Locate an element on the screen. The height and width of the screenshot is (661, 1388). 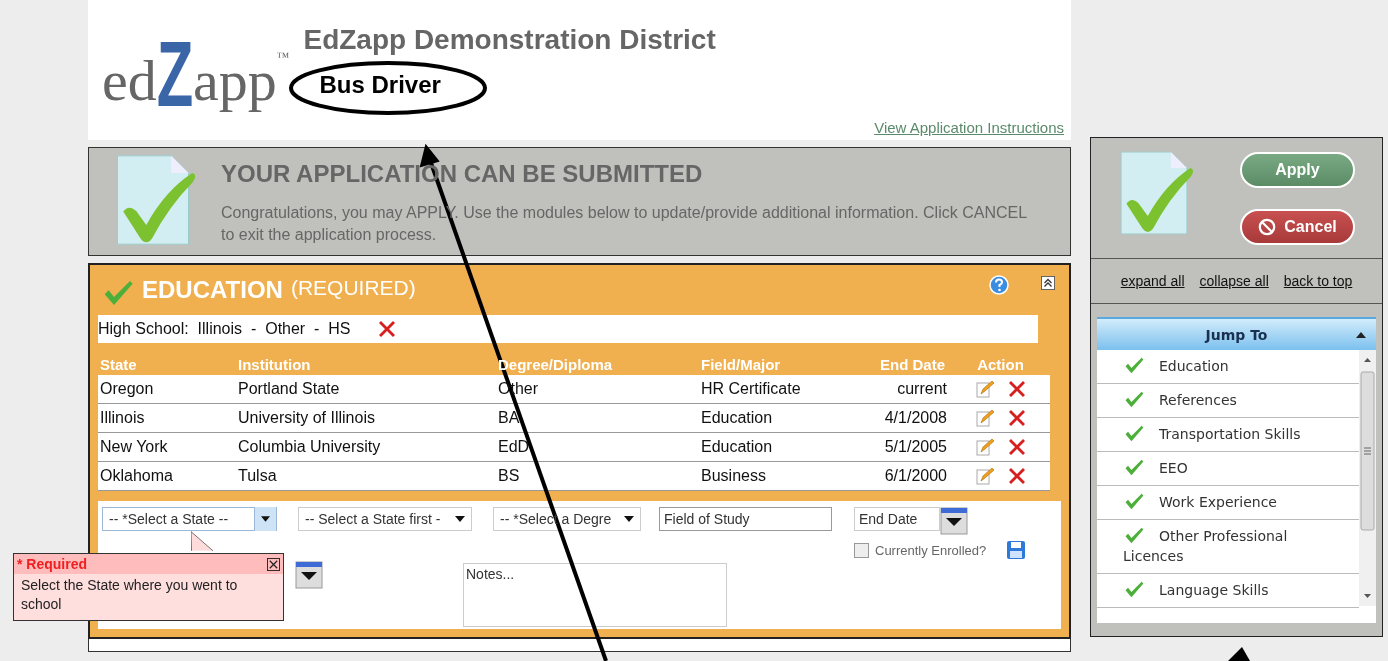
job-title: Bus Driver is located at coordinates (380, 85).